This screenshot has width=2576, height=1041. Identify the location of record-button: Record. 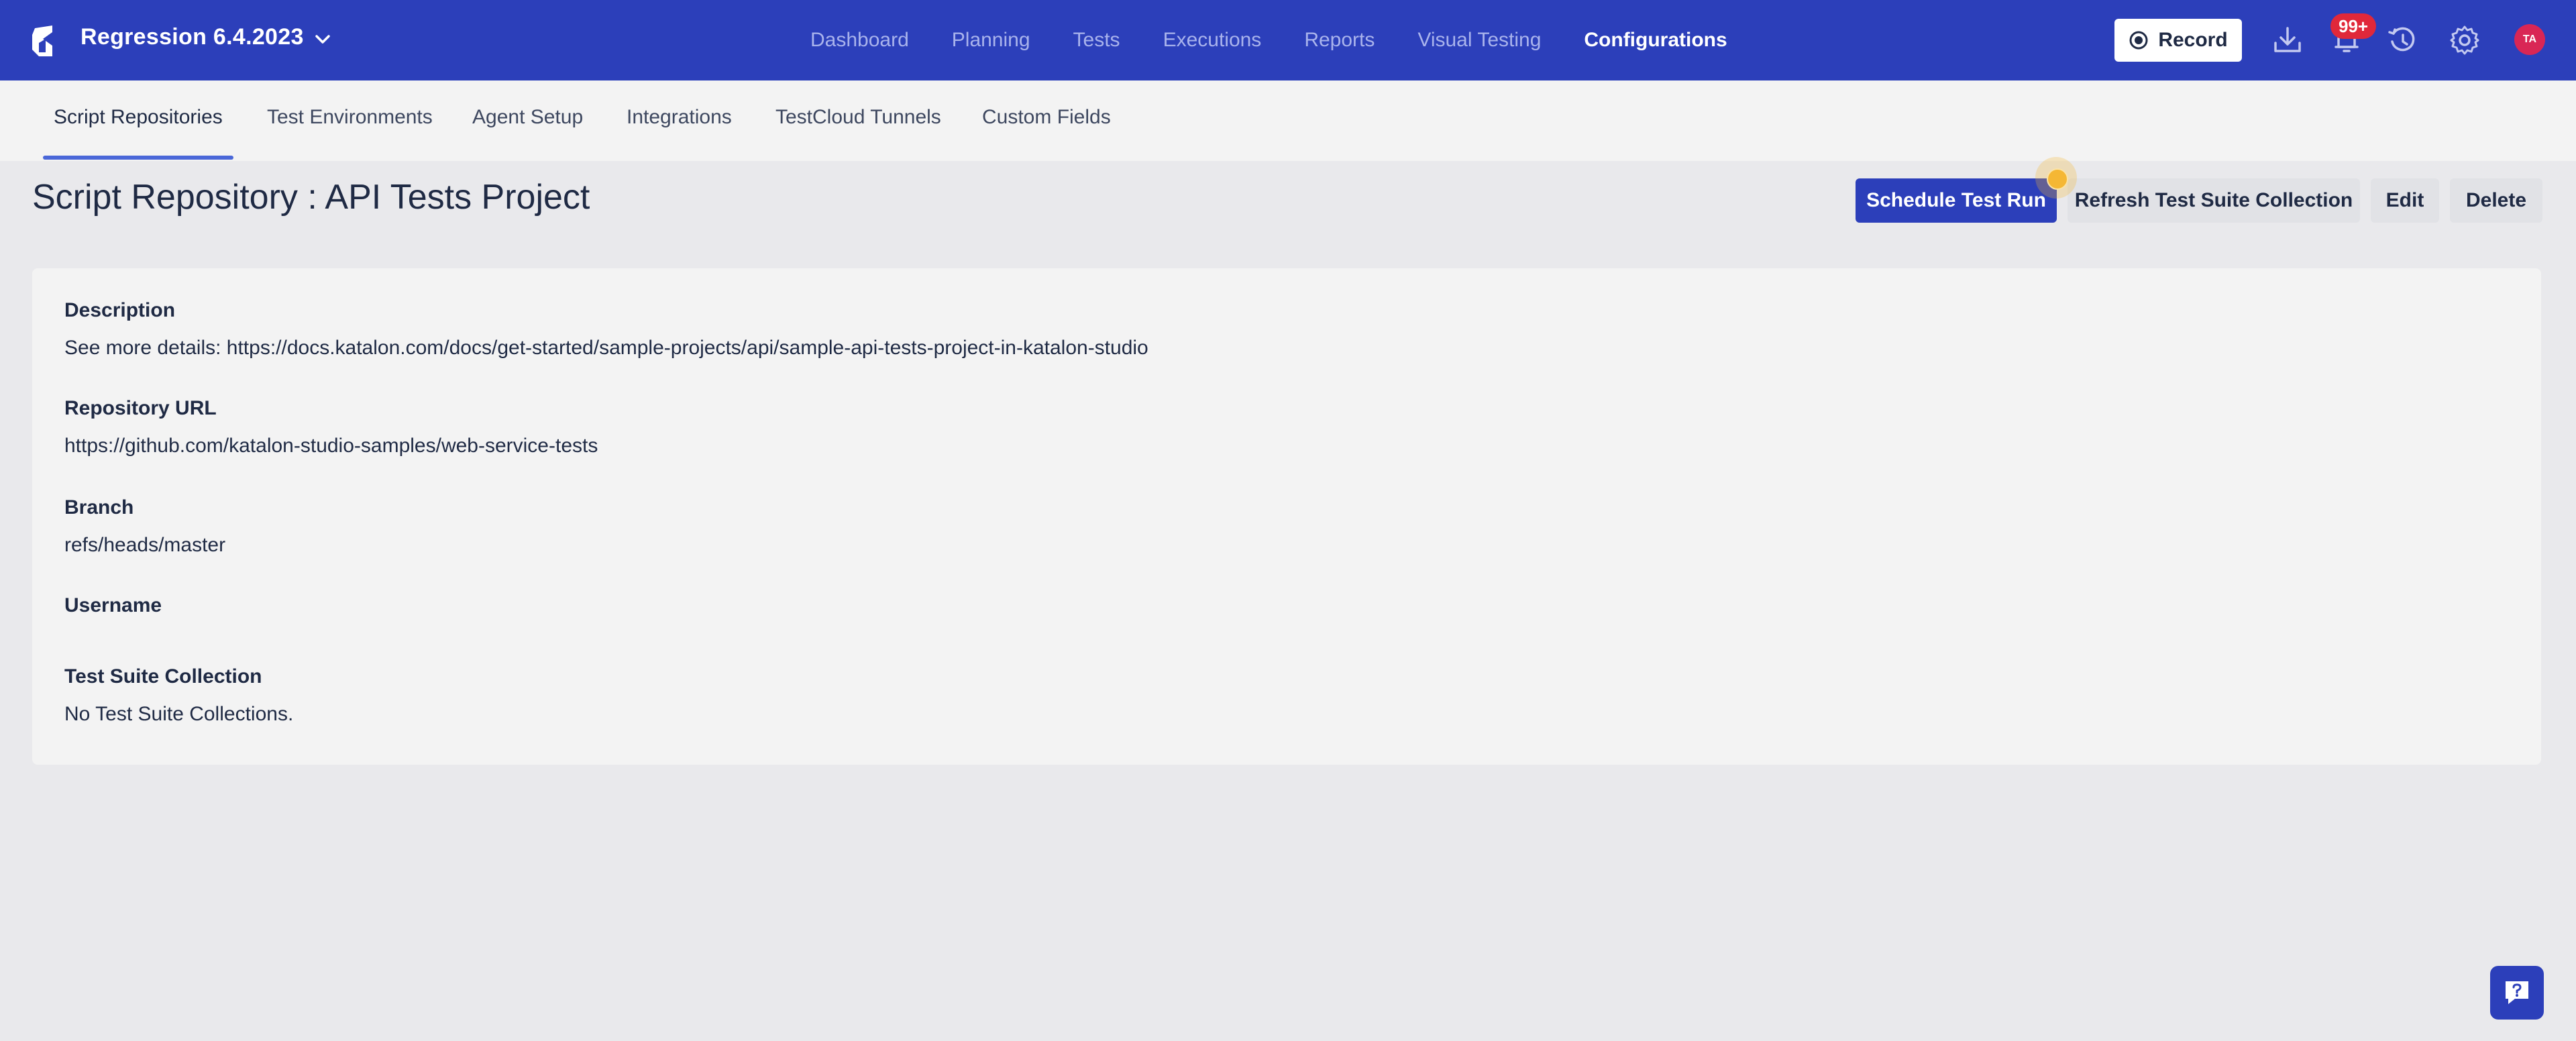
(2178, 40).